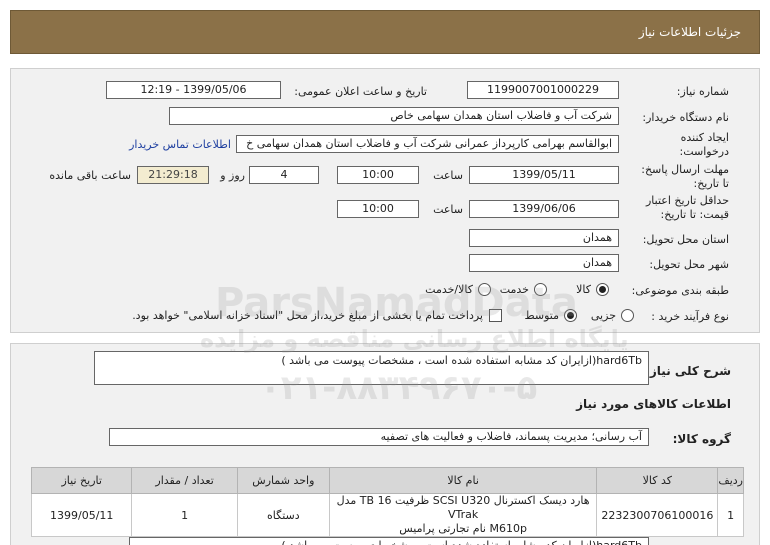 The height and width of the screenshot is (545, 770). What do you see at coordinates (570, 315) in the screenshot?
I see `process-radio-medium` at bounding box center [570, 315].